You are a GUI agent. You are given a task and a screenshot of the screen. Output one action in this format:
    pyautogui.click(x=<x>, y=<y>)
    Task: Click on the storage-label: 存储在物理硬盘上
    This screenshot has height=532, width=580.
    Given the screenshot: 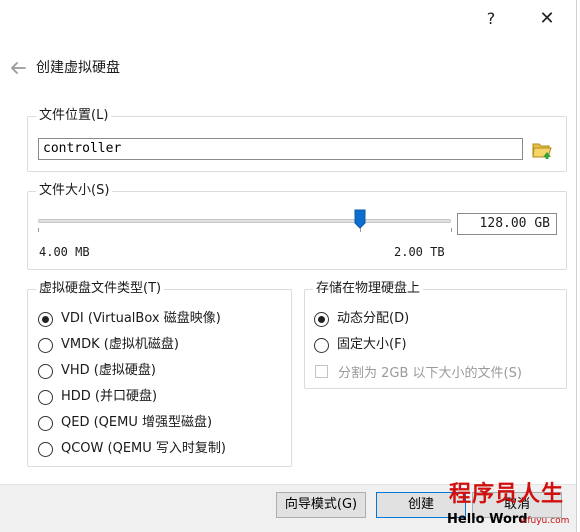 What is the action you would take?
    pyautogui.click(x=368, y=289)
    